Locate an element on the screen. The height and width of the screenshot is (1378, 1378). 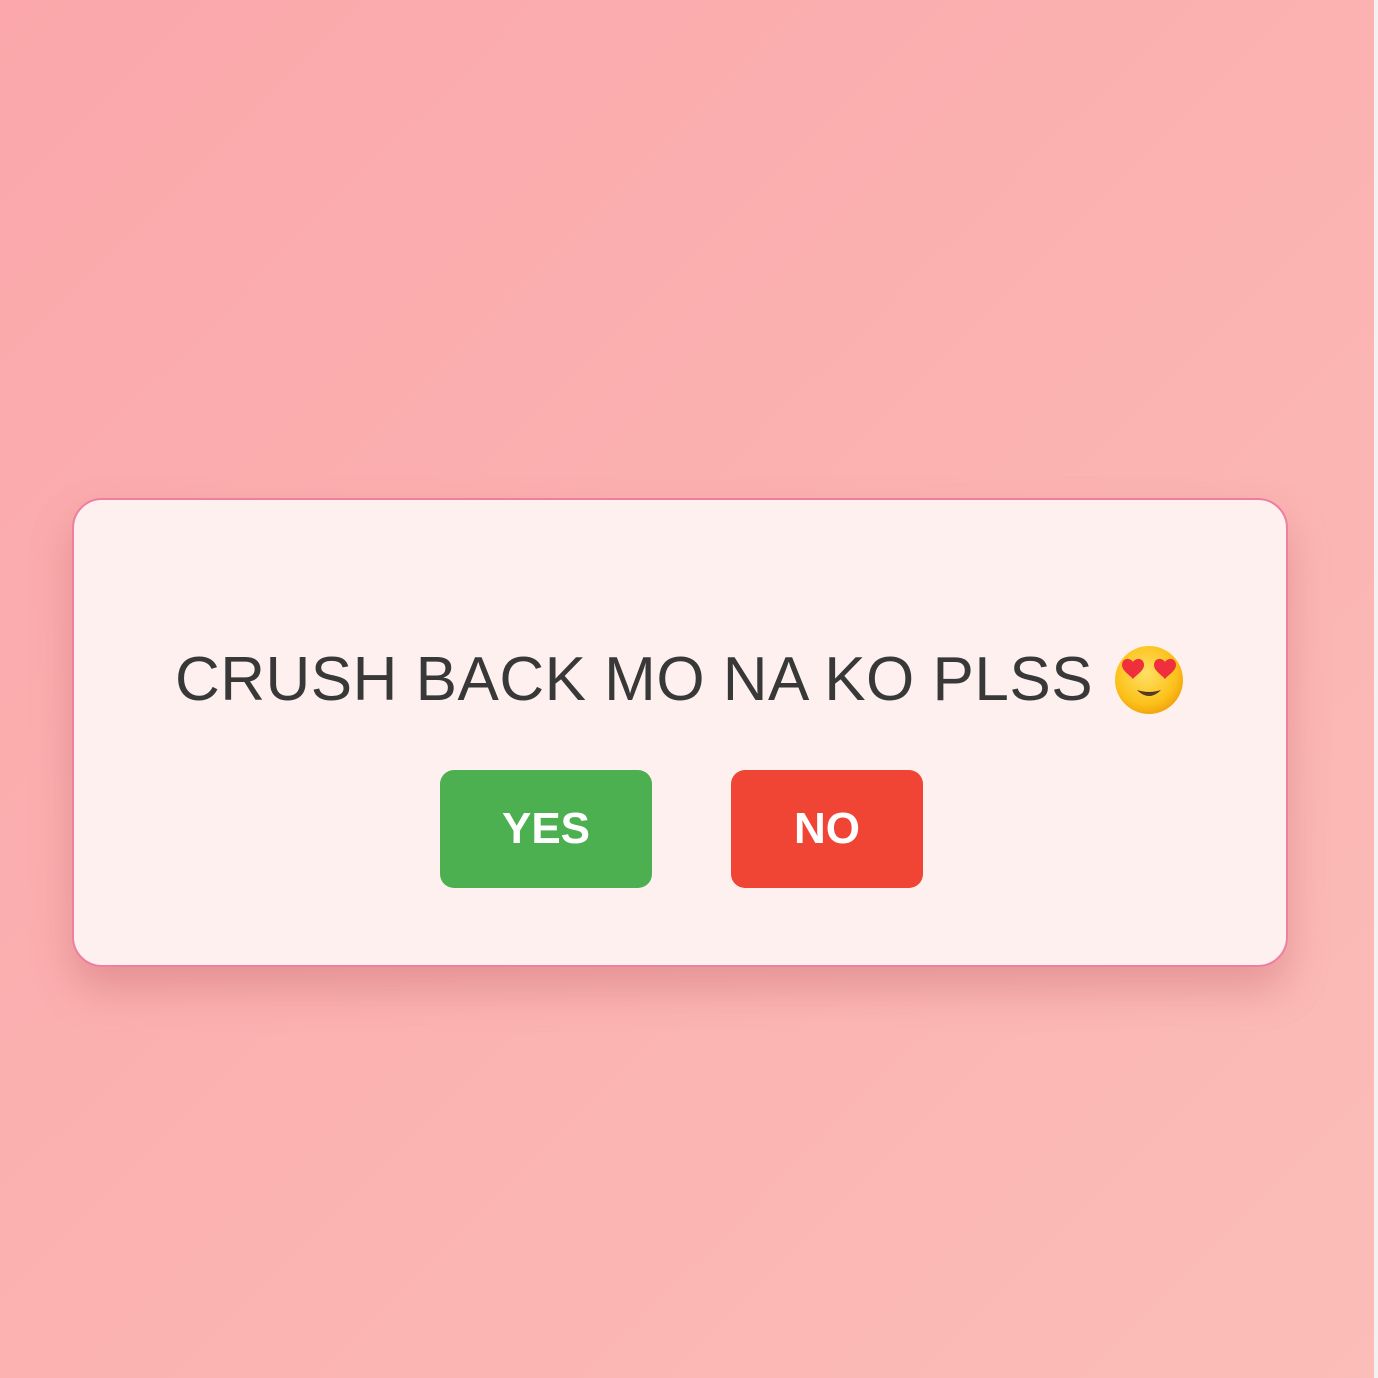
question-row: CRUSH BACK MO NA KO PLSS is located at coordinates (680, 680).